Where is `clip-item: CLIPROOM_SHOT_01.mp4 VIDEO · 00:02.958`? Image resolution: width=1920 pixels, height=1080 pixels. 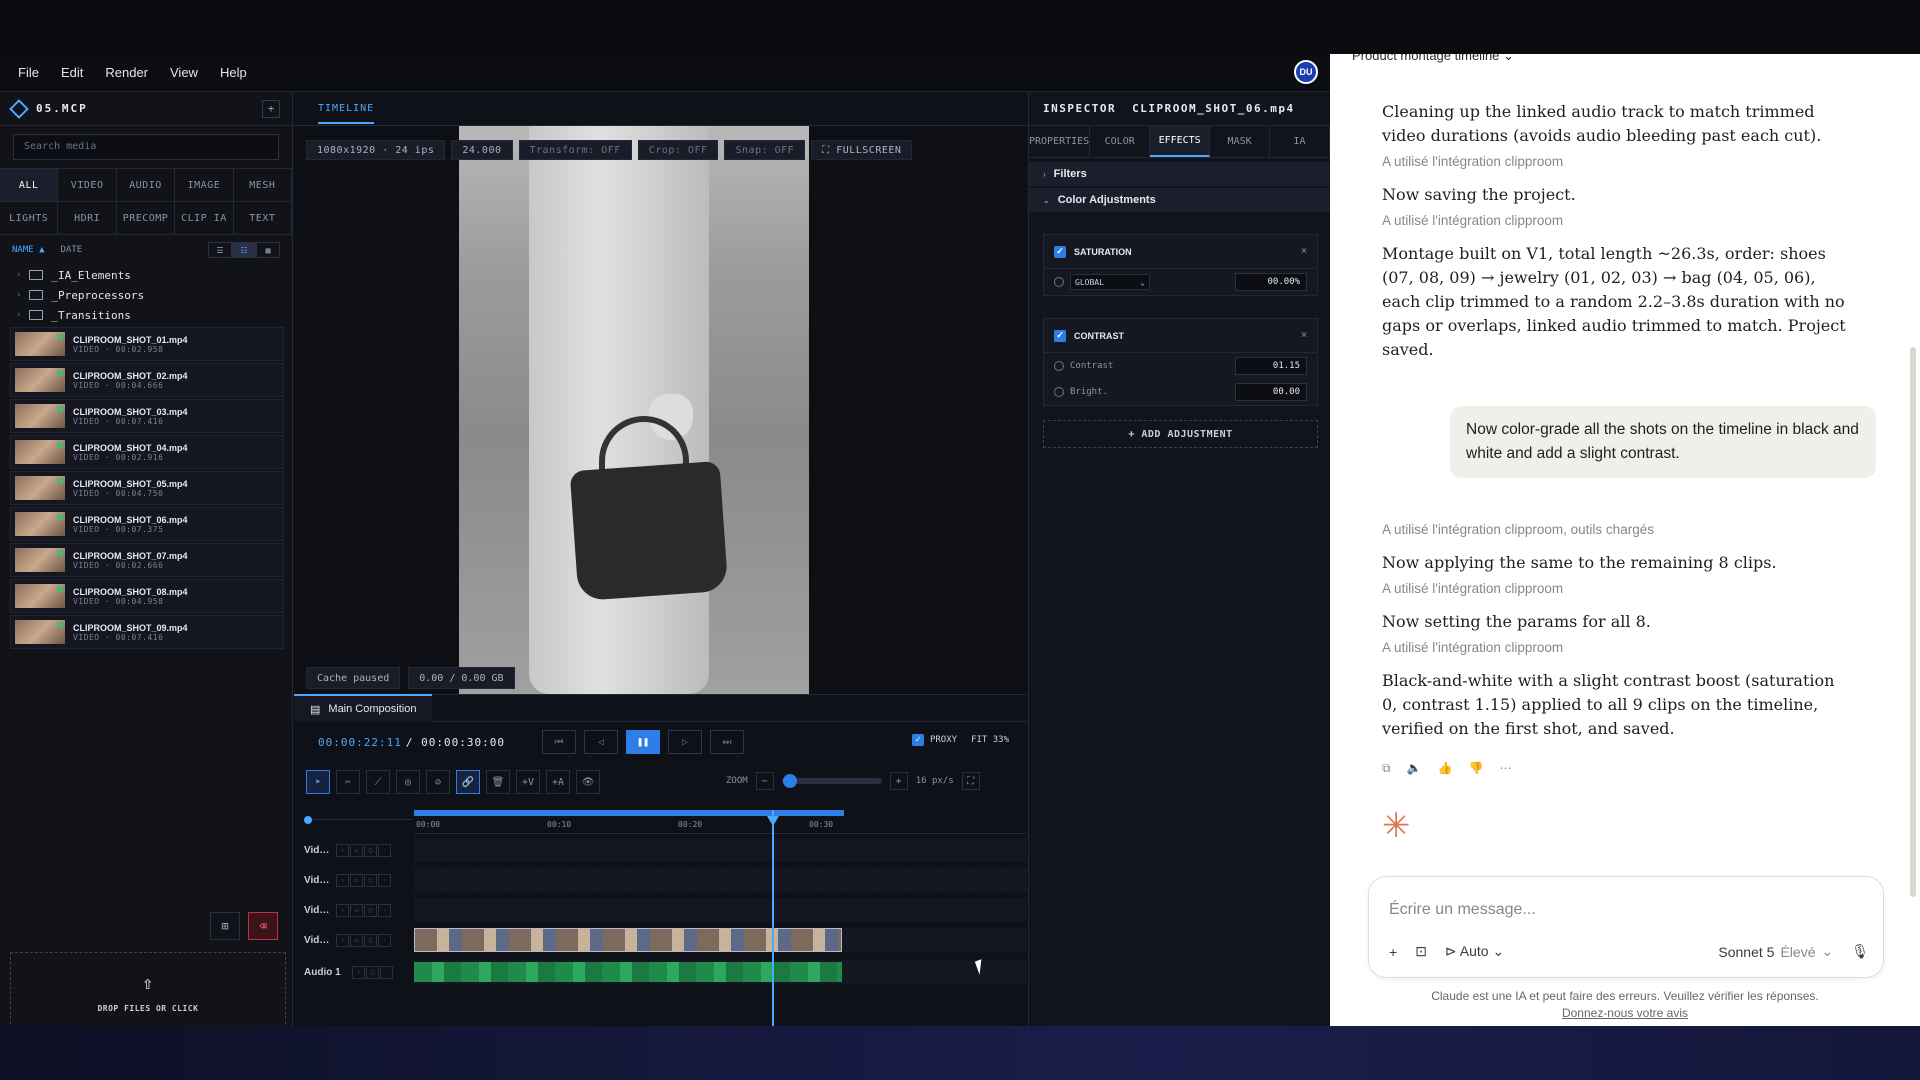 clip-item: CLIPROOM_SHOT_01.mp4 VIDEO · 00:02.958 is located at coordinates (147, 344).